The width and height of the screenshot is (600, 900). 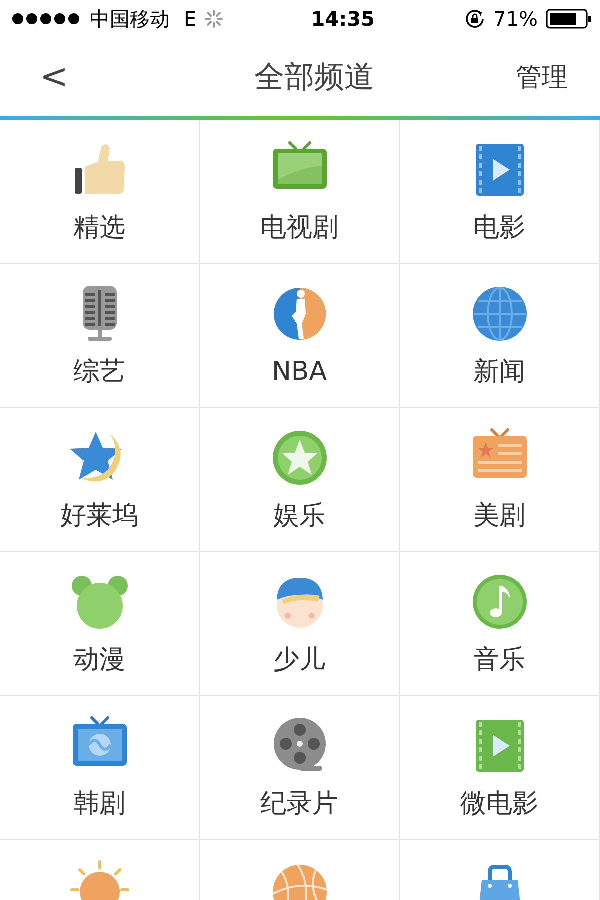 I want to click on channel-tile: 电影, so click(x=500, y=192).